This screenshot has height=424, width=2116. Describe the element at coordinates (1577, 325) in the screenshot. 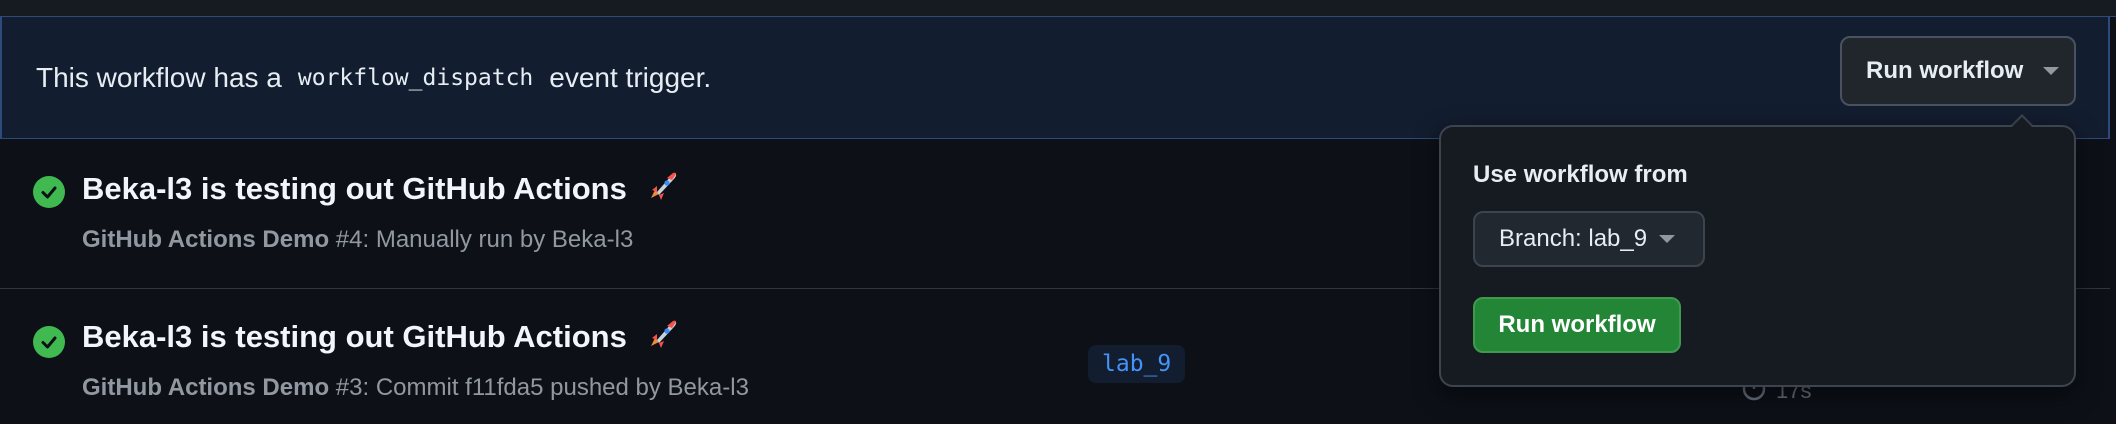

I see `run-workflow-submit-button: Run workflow` at that location.